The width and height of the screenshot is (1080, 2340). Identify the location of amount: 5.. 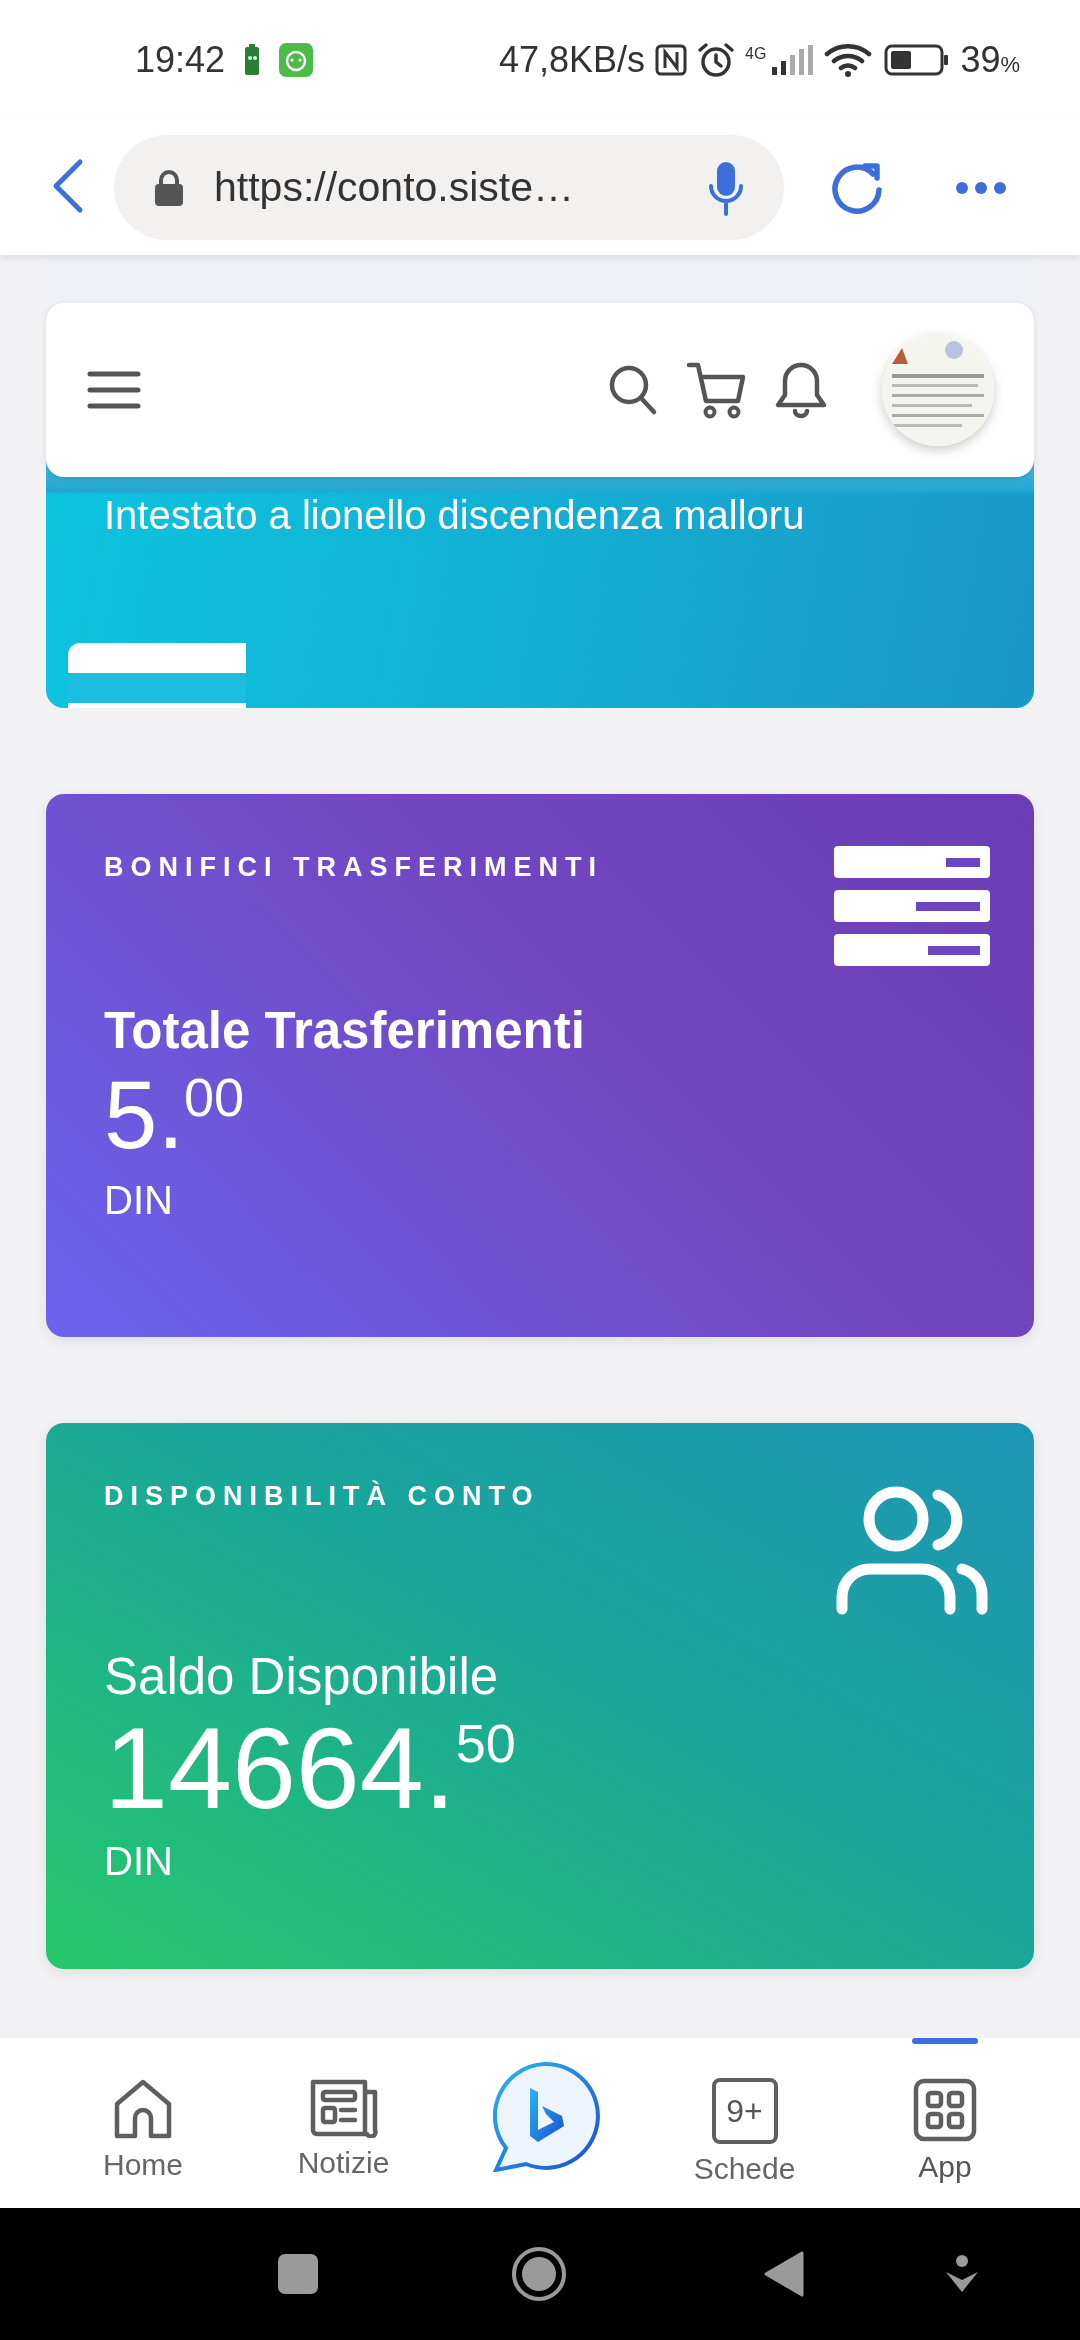
(144, 1115).